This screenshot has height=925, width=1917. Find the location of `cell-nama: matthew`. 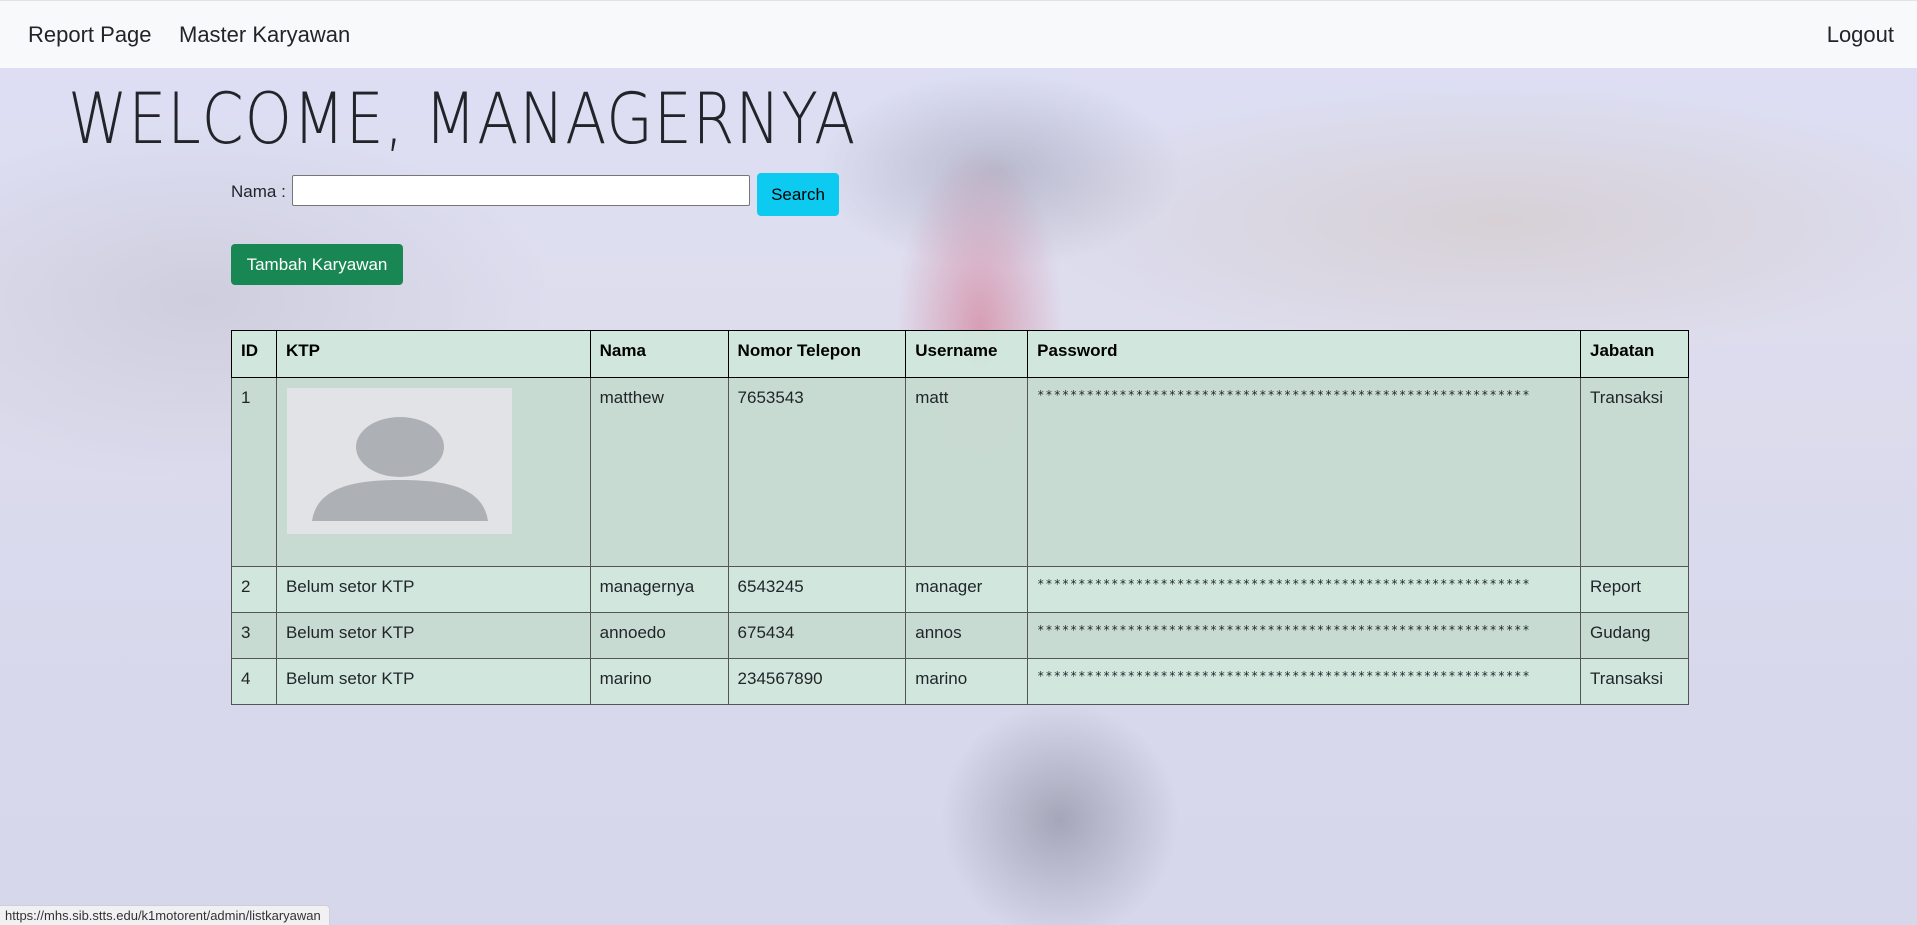

cell-nama: matthew is located at coordinates (659, 472).